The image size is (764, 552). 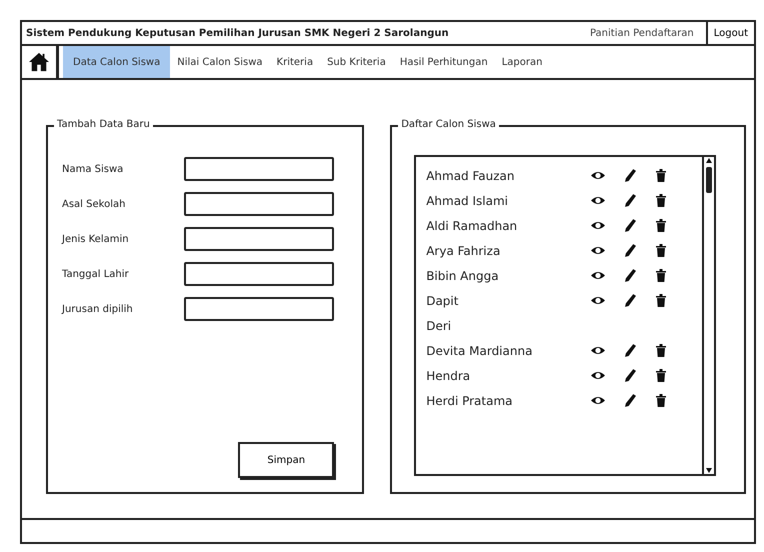 What do you see at coordinates (94, 204) in the screenshot?
I see `field-label: Asal Sekolah` at bounding box center [94, 204].